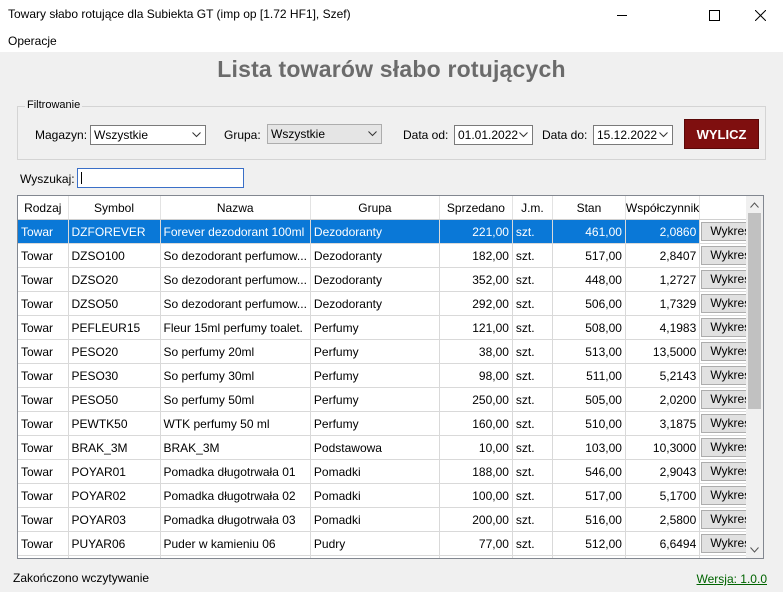 Image resolution: width=783 pixels, height=592 pixels. I want to click on version-link: Wersja: 1.0.0, so click(732, 579).